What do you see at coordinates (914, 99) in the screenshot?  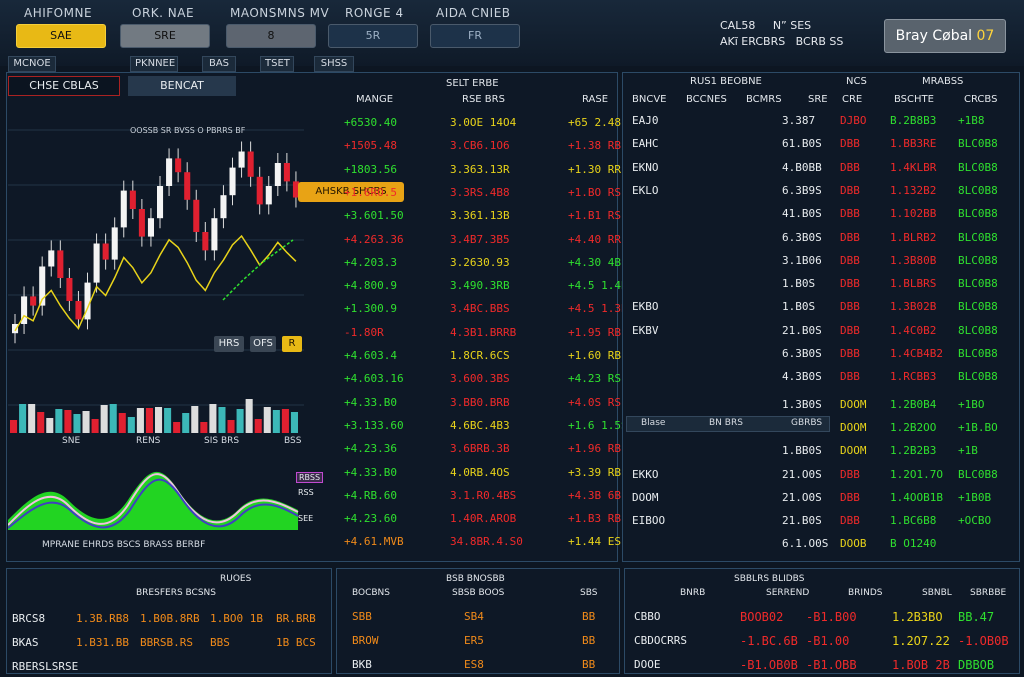 I see `order-book-header: BSCHTE` at bounding box center [914, 99].